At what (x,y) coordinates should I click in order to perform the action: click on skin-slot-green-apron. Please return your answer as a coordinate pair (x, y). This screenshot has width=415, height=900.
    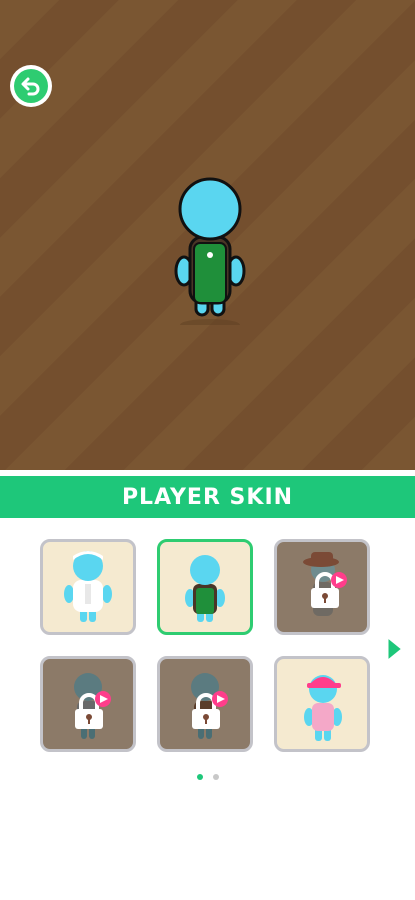
    Looking at the image, I should click on (205, 587).